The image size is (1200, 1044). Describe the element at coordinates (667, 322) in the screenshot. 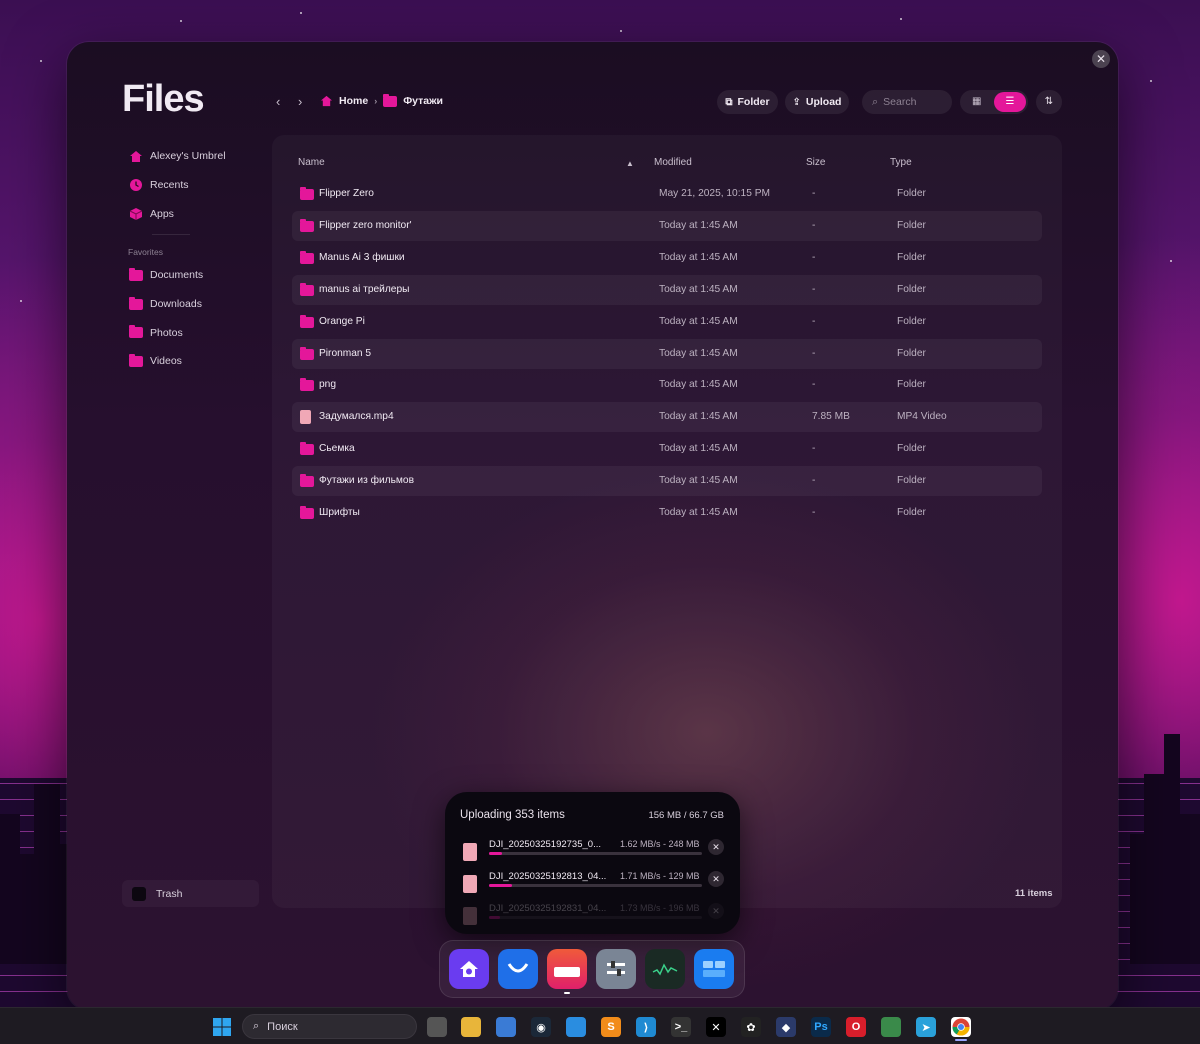

I see `table-row: Orange Pi Today at 1:45 AM - Folder` at that location.